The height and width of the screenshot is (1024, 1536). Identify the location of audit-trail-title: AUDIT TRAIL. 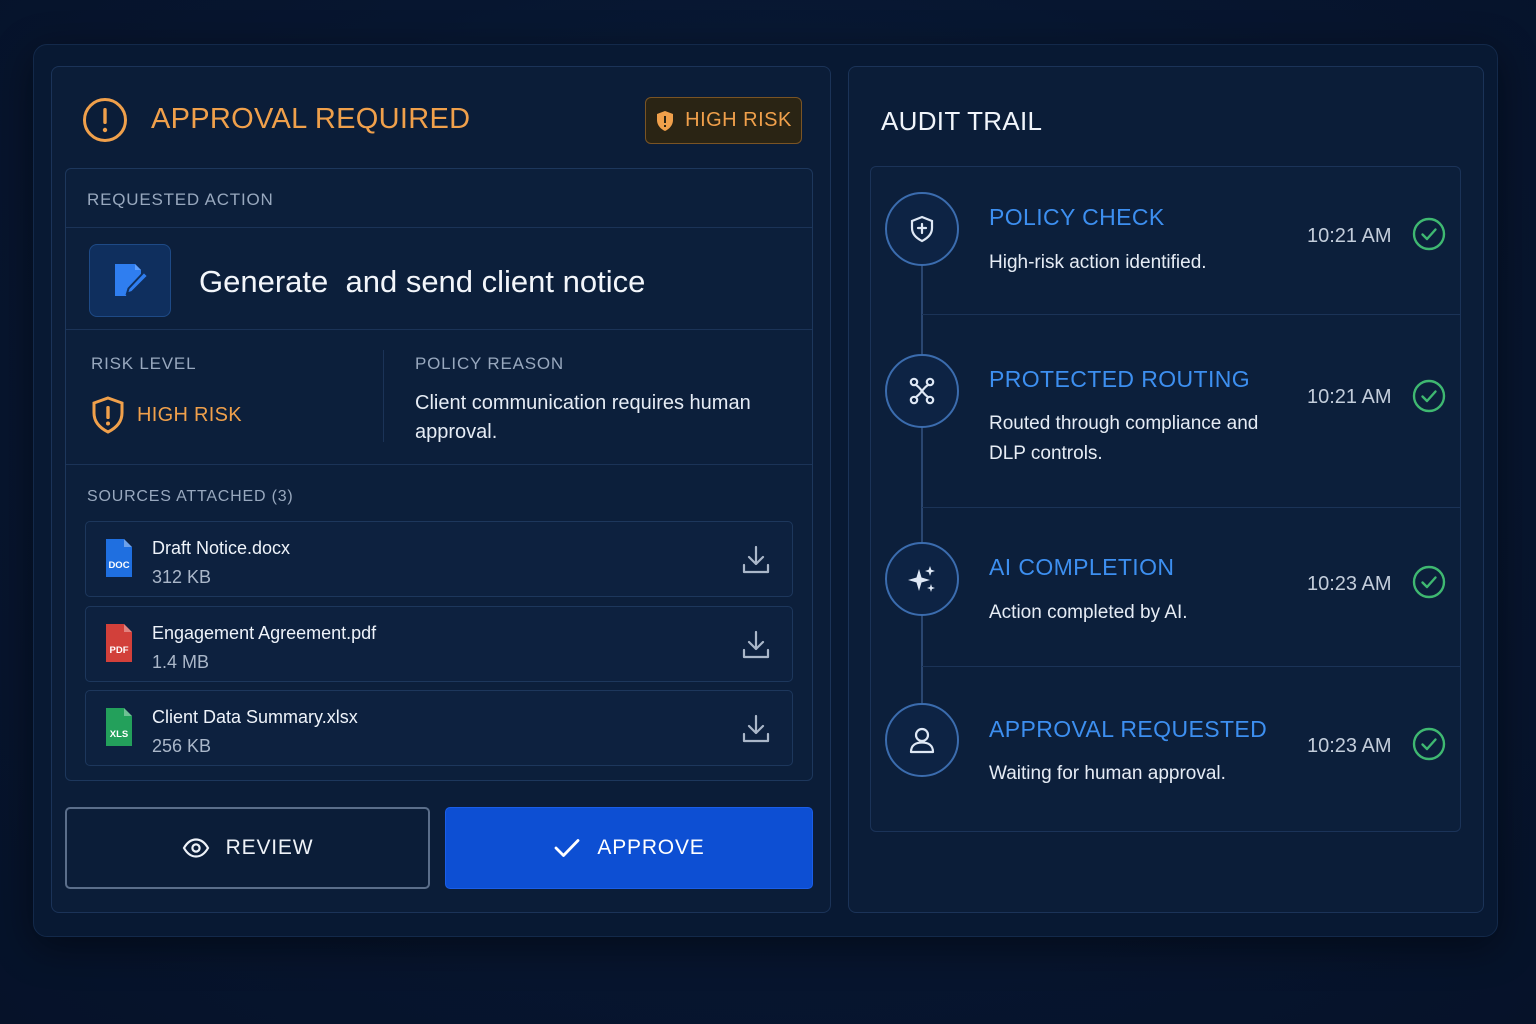
(962, 121).